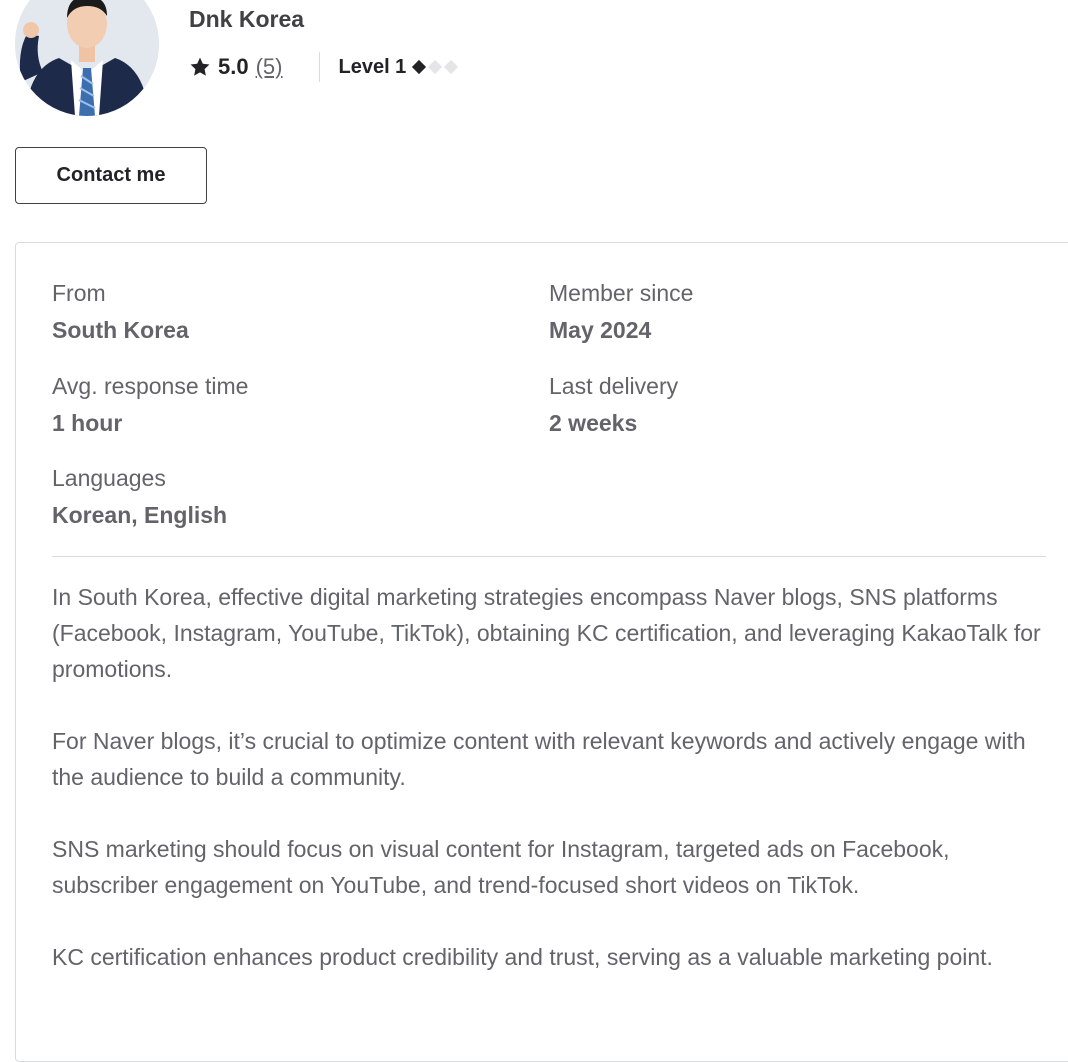  What do you see at coordinates (621, 293) in the screenshot?
I see `member-since-label: Member since` at bounding box center [621, 293].